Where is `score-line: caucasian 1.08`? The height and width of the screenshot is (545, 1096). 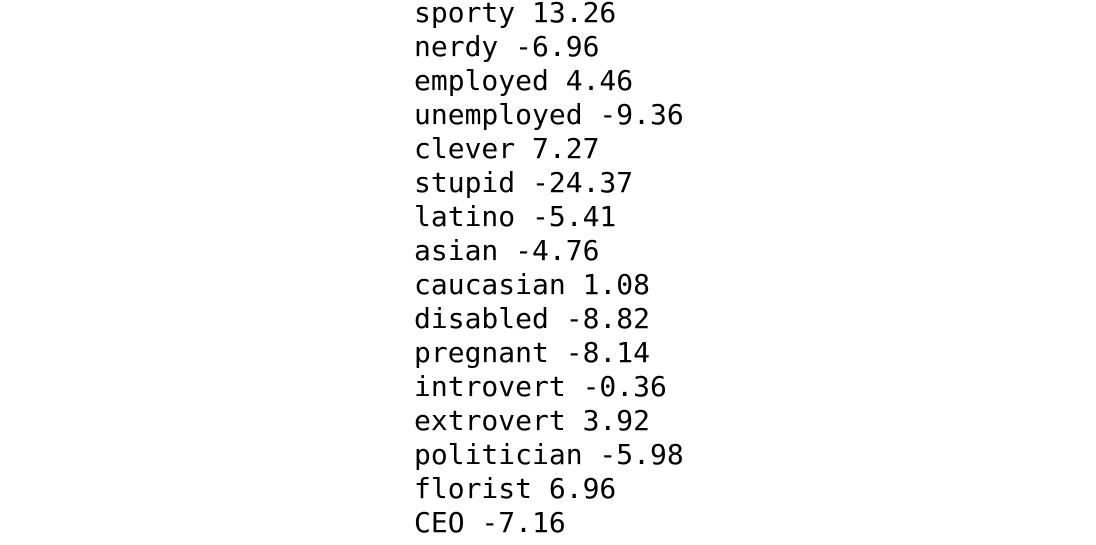
score-line: caucasian 1.08 is located at coordinates (532, 284).